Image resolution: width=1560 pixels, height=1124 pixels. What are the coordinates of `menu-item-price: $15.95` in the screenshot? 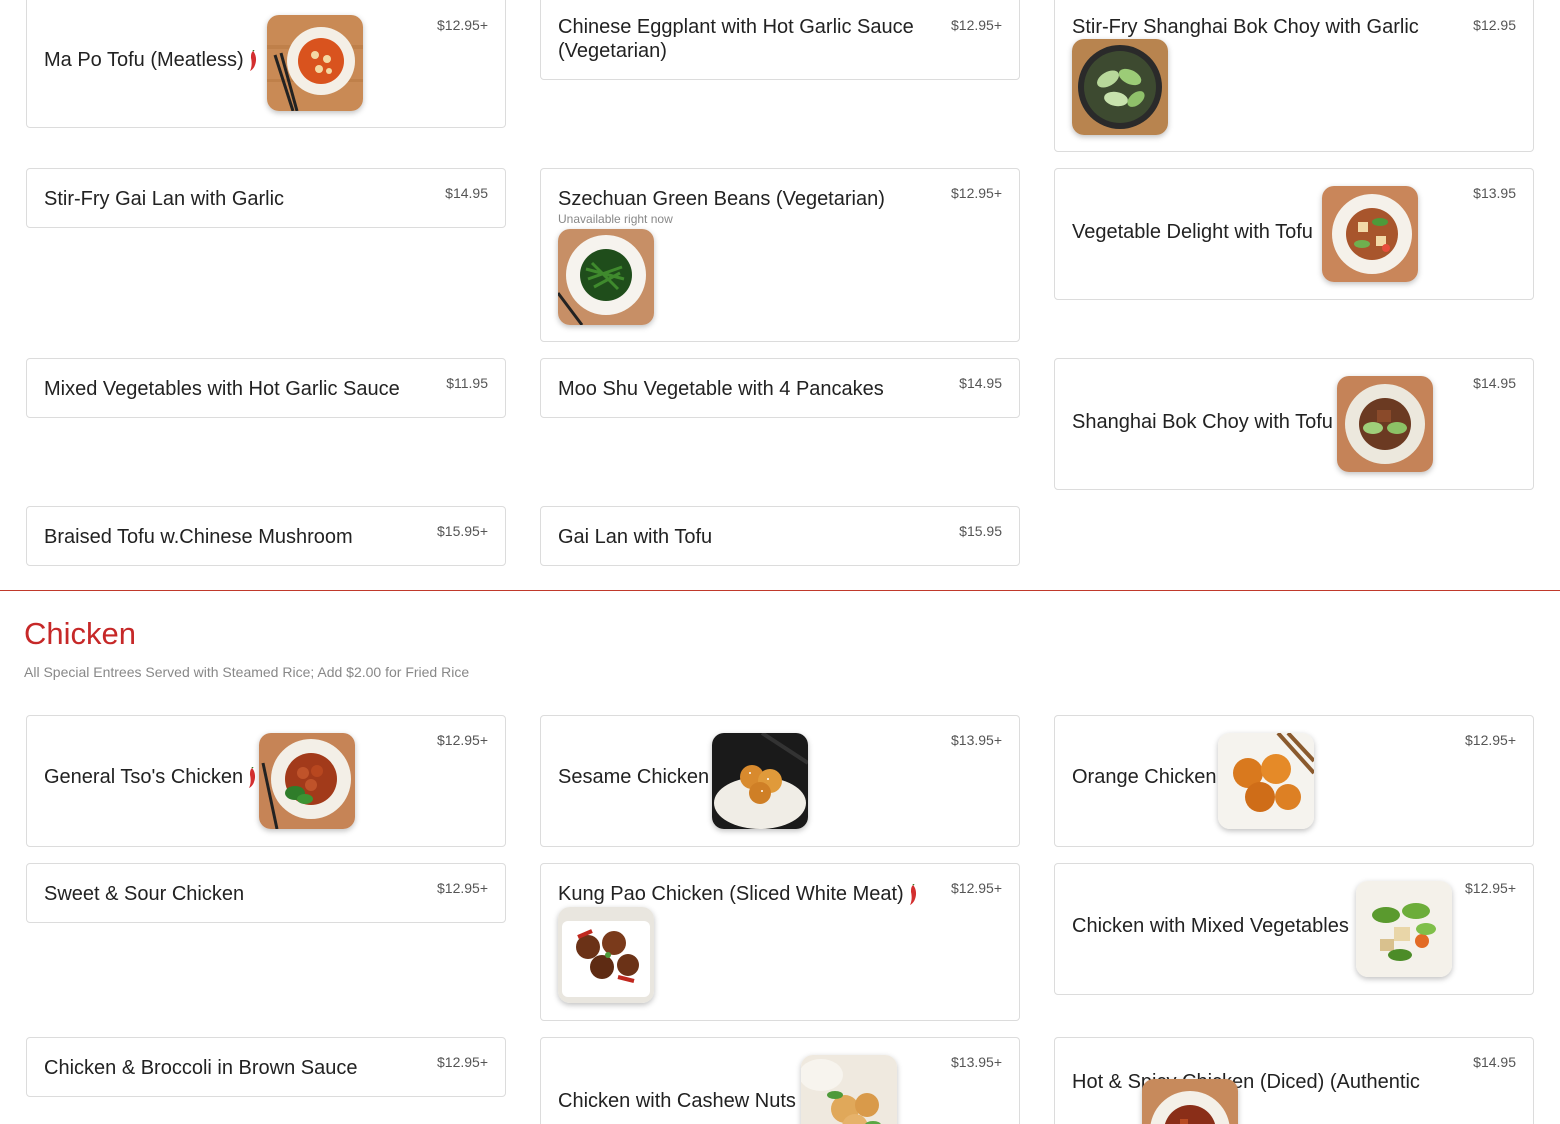 It's located at (980, 531).